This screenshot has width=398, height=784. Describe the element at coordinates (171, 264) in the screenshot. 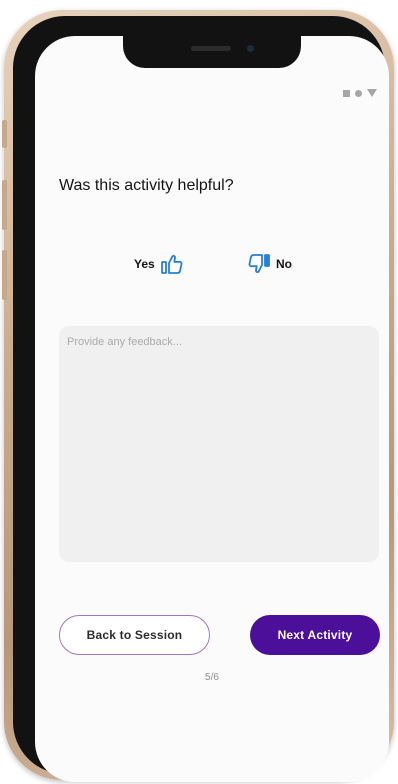

I see `thumbs-up-icon` at that location.